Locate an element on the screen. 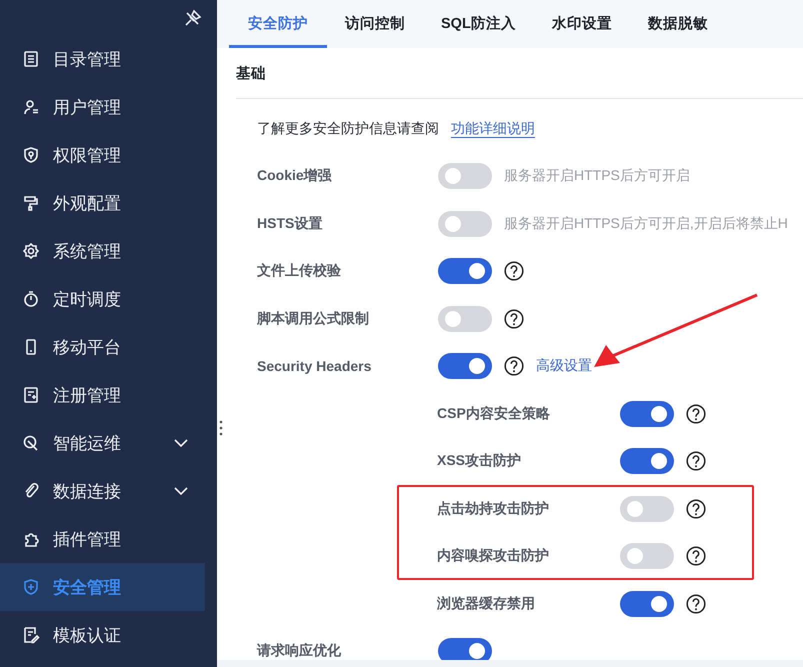 The height and width of the screenshot is (667, 803). sidebar-item: 目录管理 is located at coordinates (102, 59).